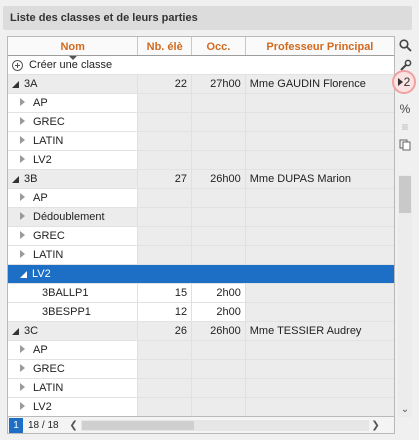 The width and height of the screenshot is (419, 440). I want to click on expand-level-button: 2, so click(404, 82).